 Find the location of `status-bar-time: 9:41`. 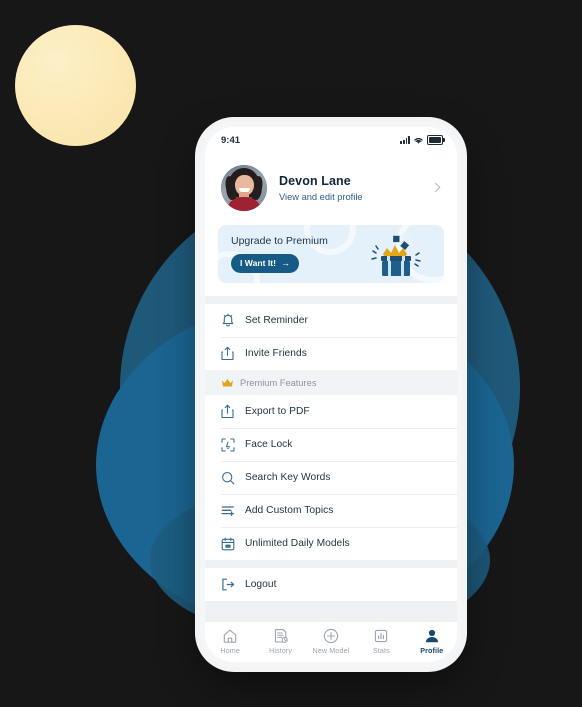

status-bar-time: 9:41 is located at coordinates (231, 140).